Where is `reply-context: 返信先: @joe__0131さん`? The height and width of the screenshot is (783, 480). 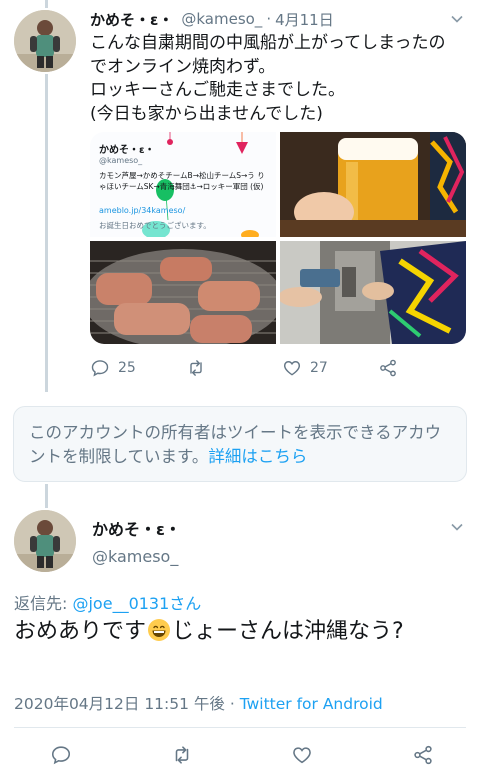
reply-context: 返信先: @joe__0131さん is located at coordinates (107, 602).